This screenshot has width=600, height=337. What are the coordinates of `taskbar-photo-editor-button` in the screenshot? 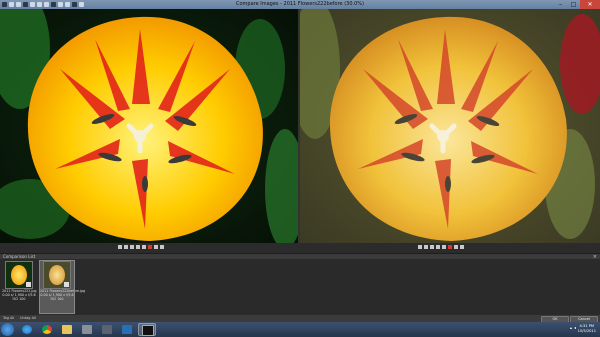 It's located at (147, 329).